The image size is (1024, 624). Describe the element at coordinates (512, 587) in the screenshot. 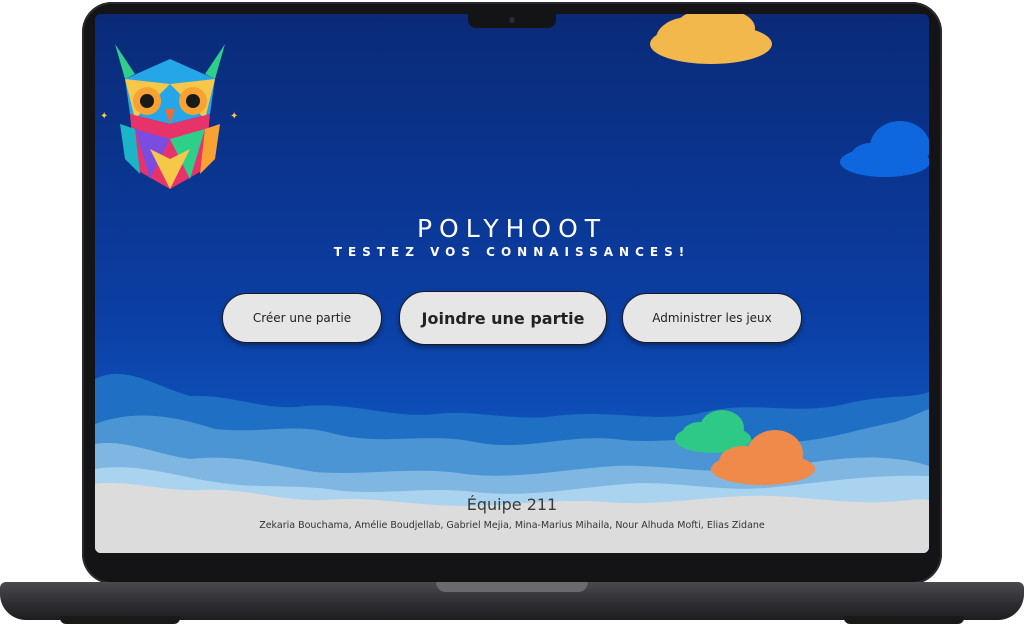

I see `base-opening` at that location.